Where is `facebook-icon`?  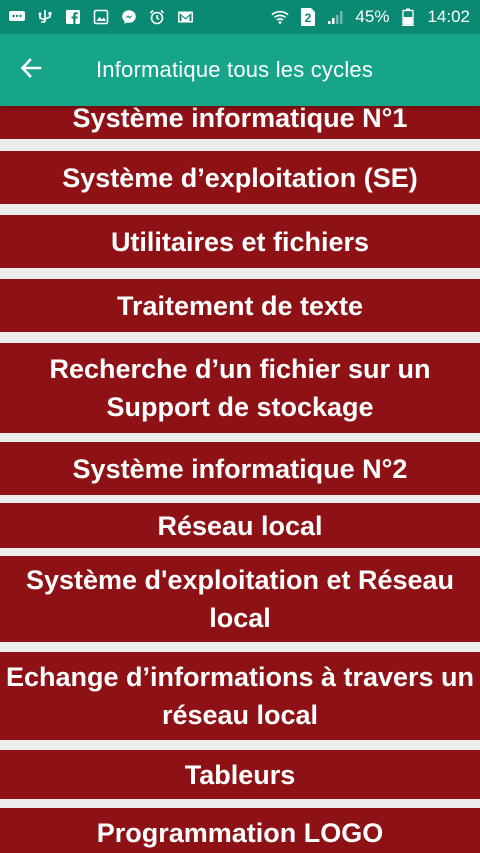 facebook-icon is located at coordinates (73, 17).